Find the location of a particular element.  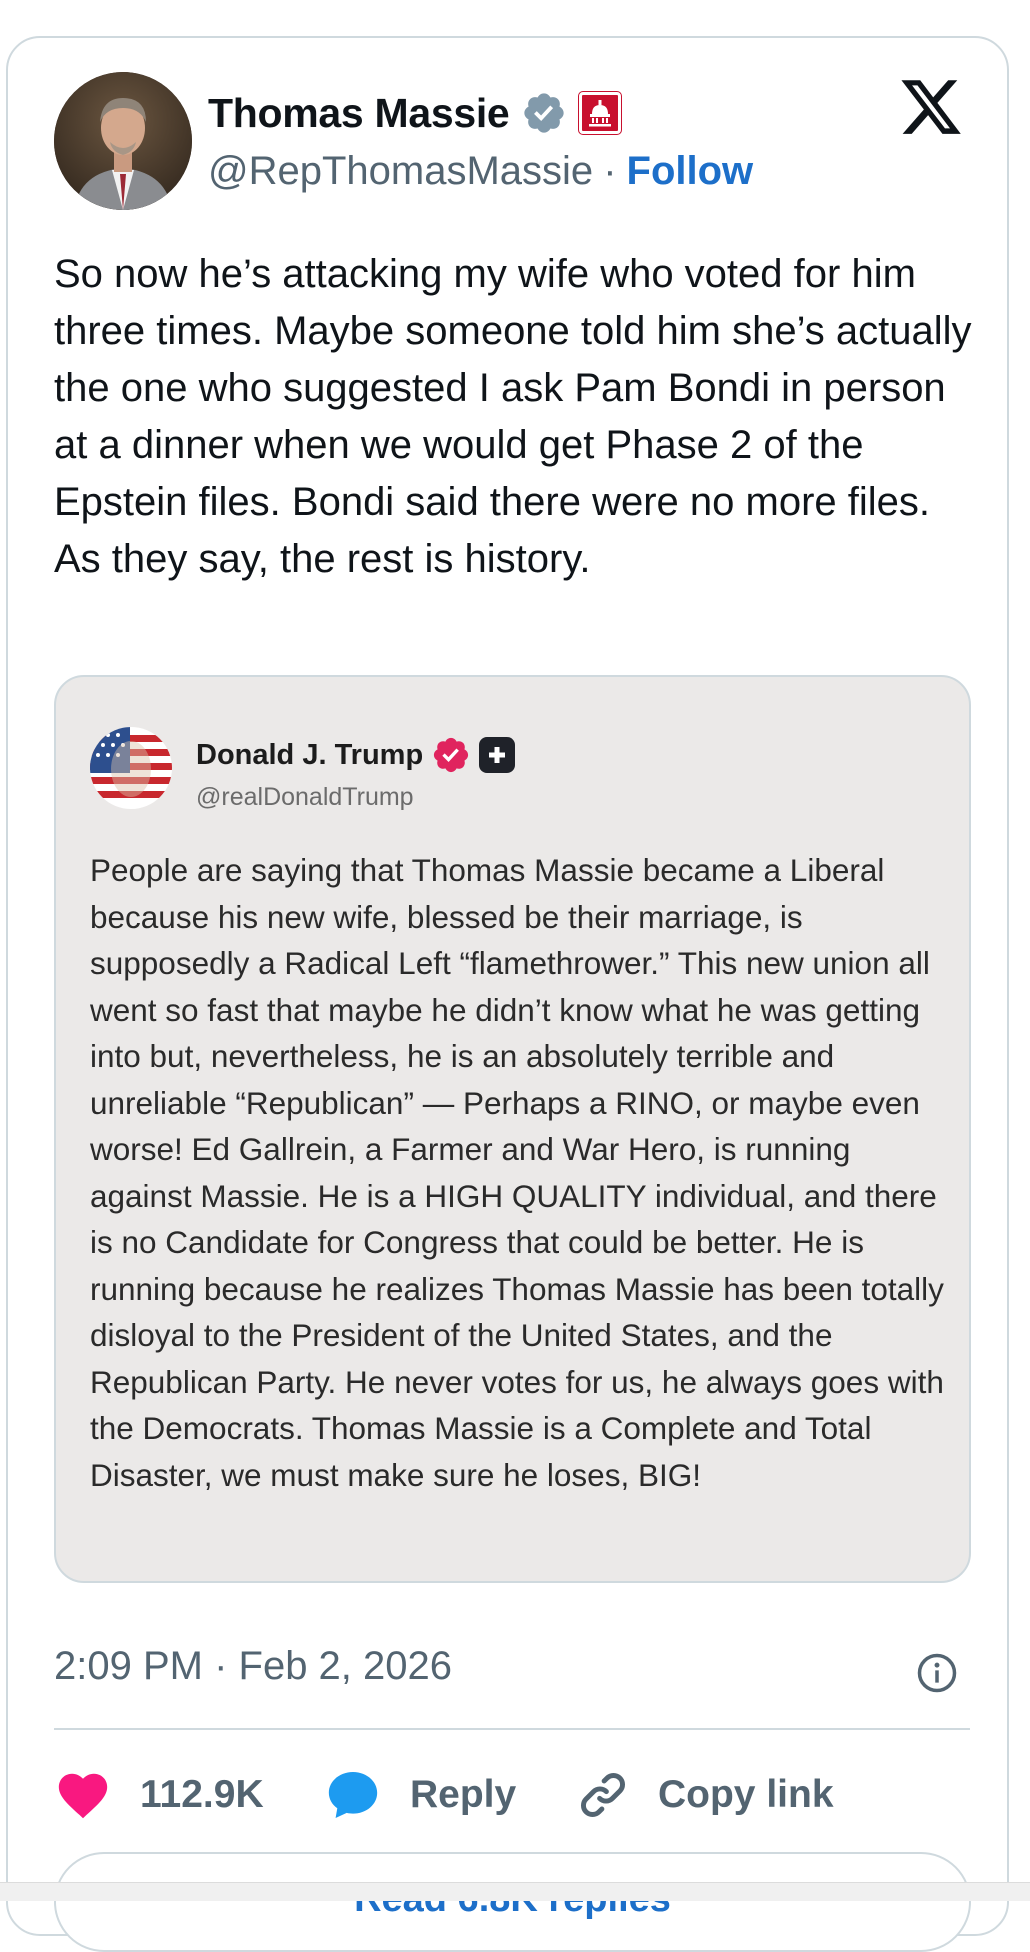

reply-button: Reply is located at coordinates (450, 1795).